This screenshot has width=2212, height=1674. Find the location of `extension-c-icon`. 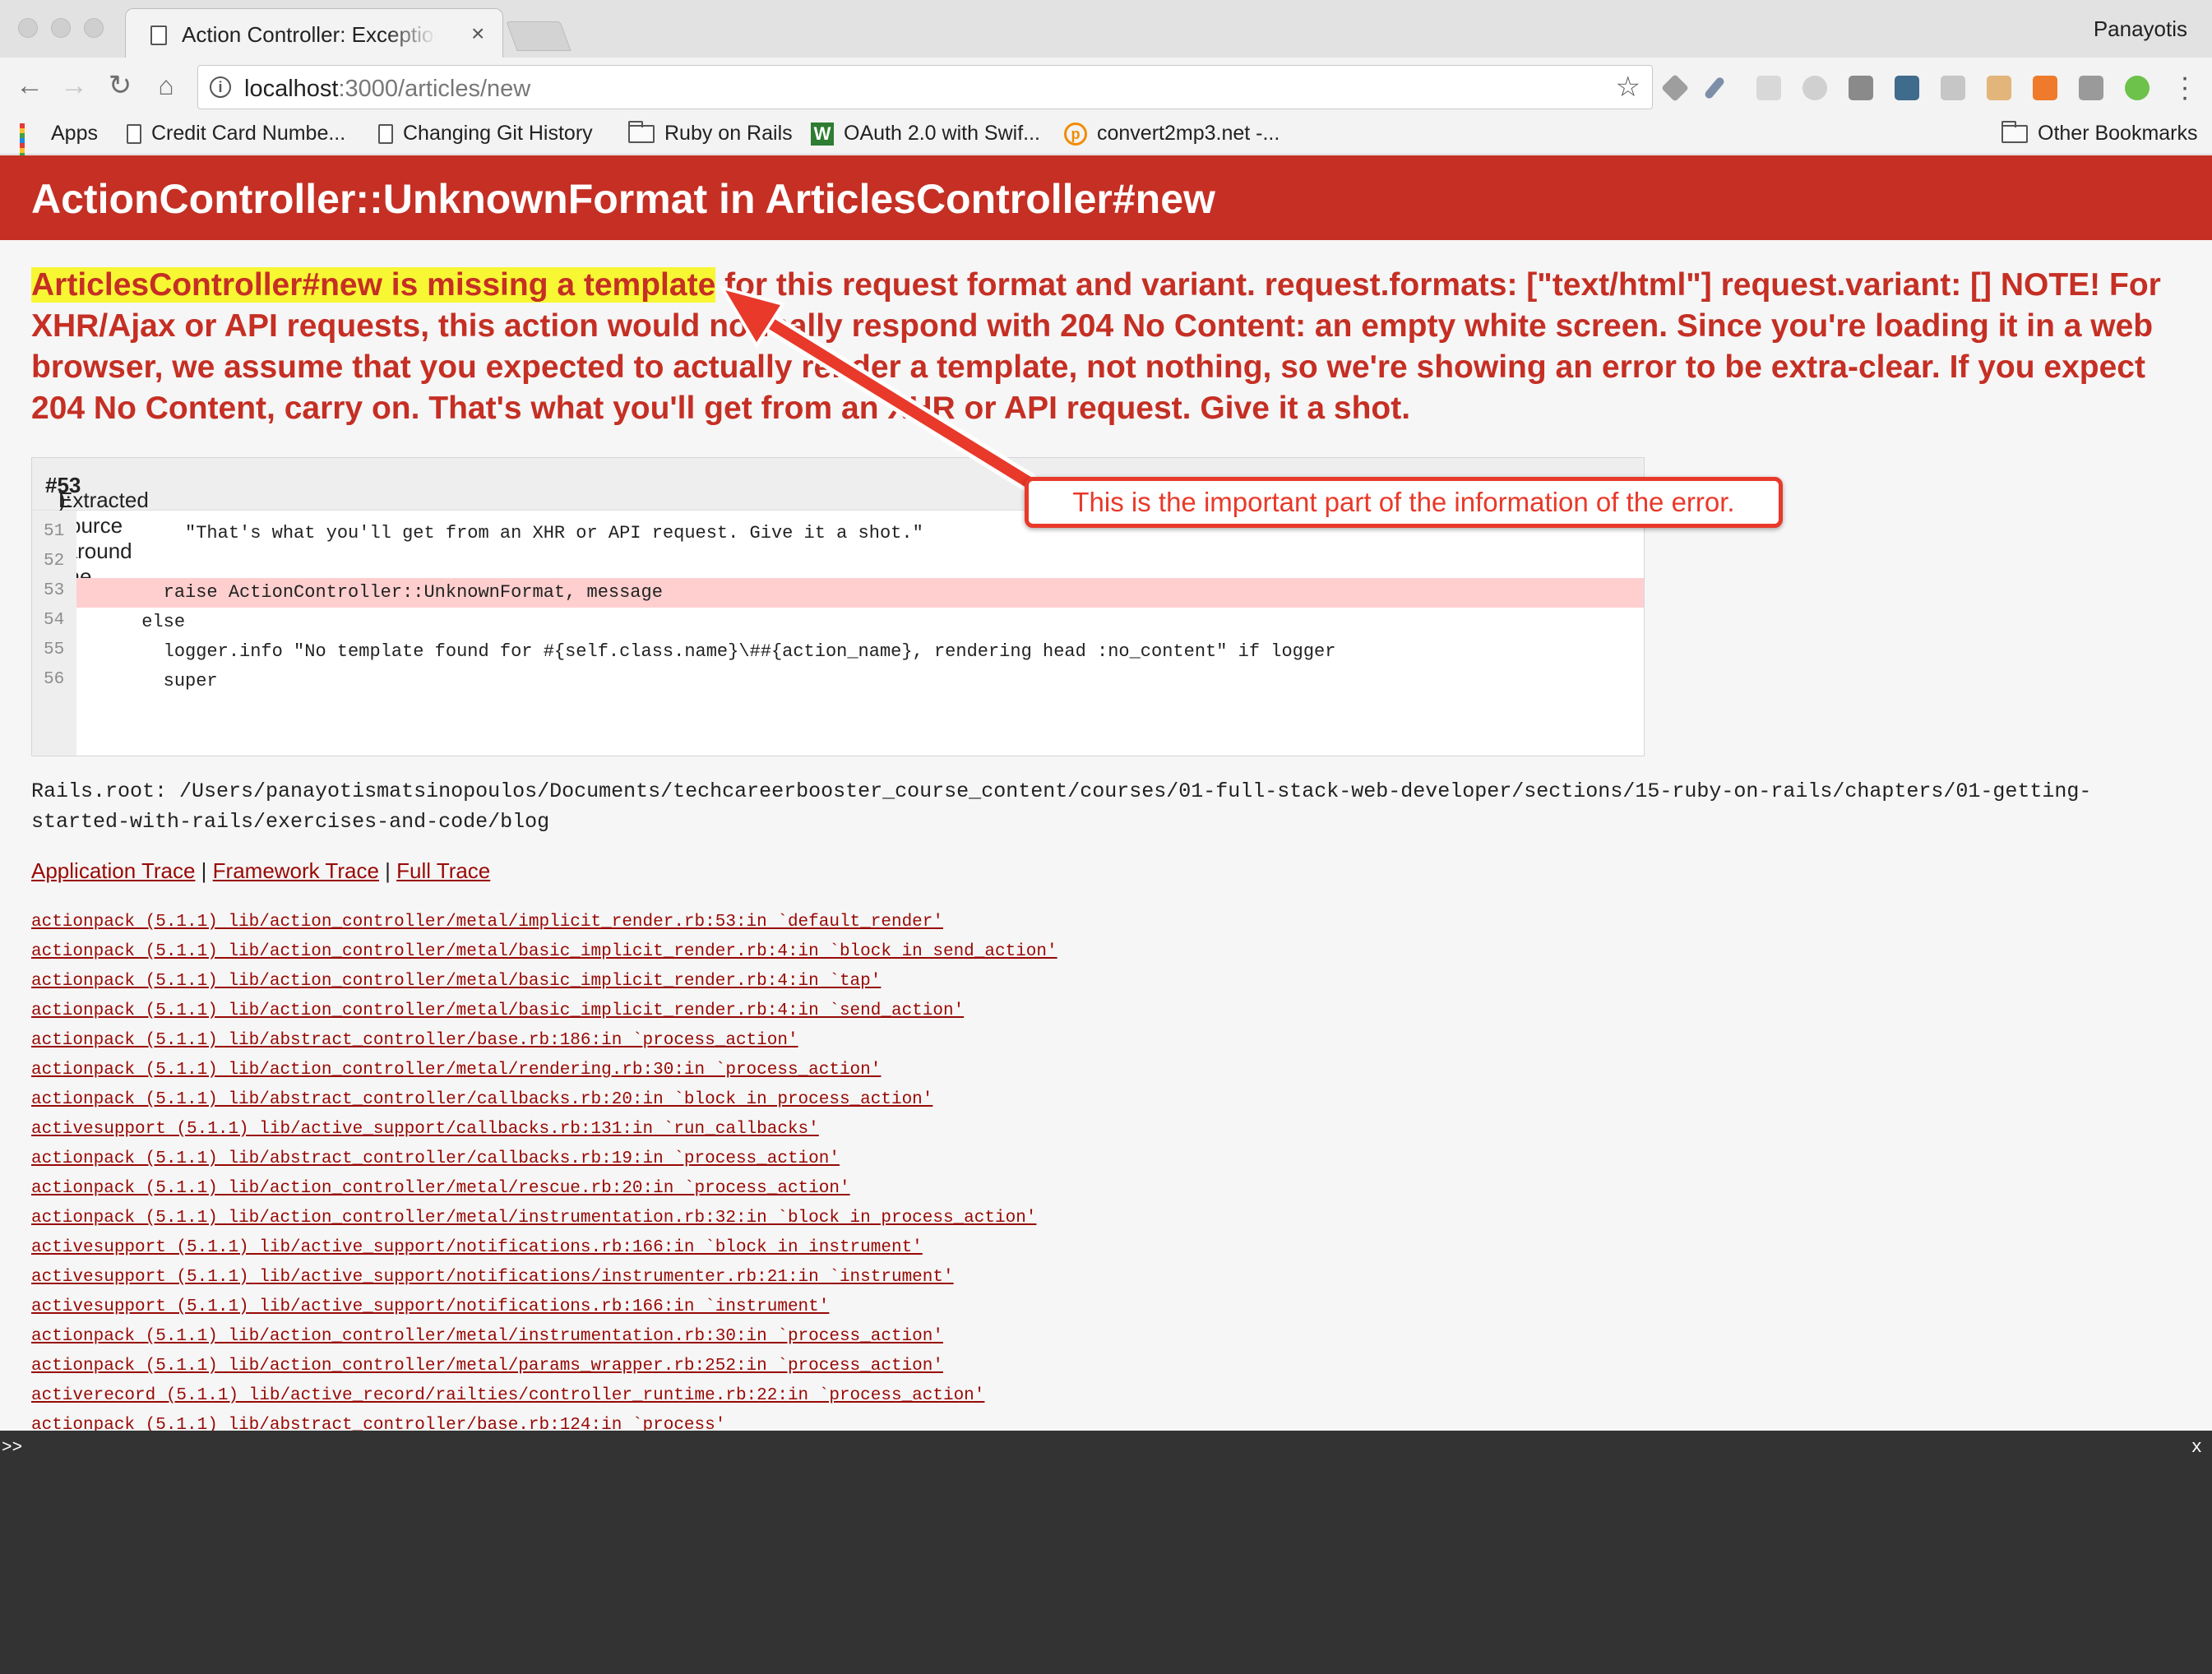

extension-c-icon is located at coordinates (1953, 88).